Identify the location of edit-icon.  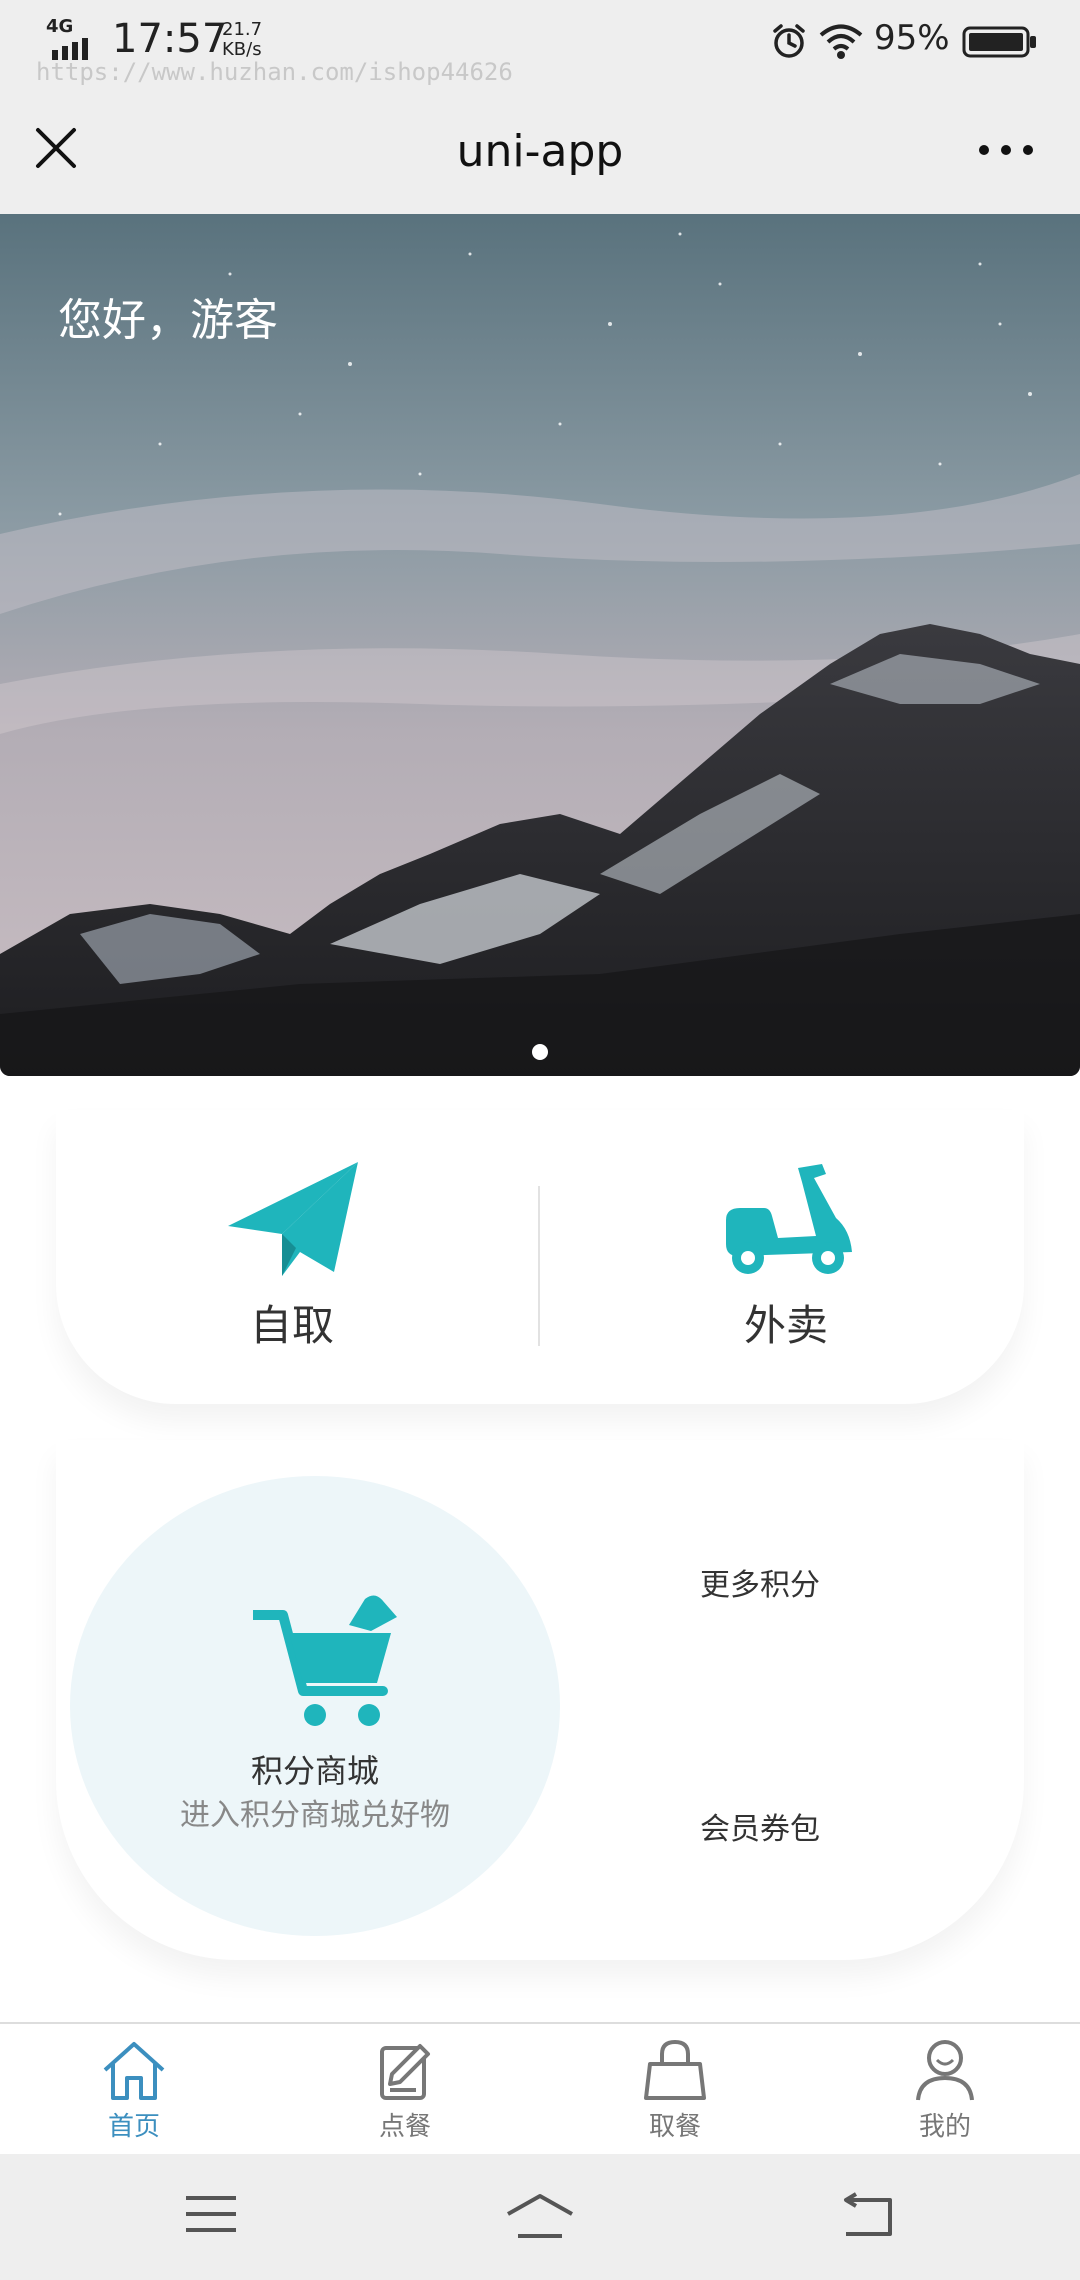
(405, 2072).